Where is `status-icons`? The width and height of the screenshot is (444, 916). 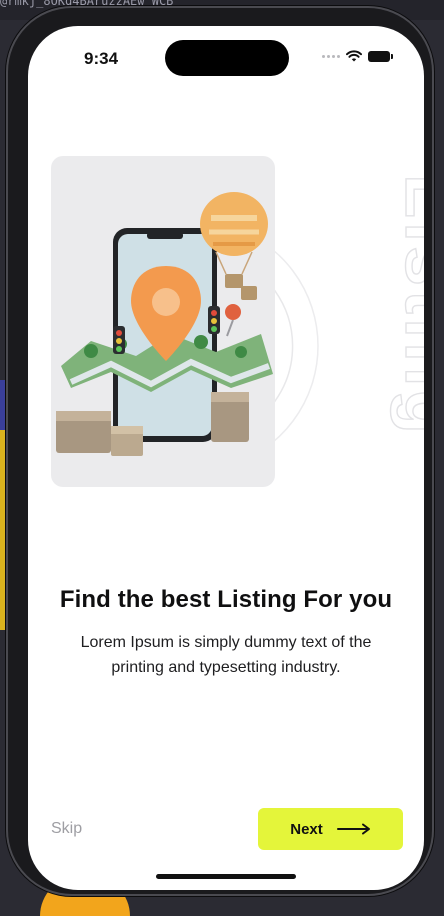
status-icons is located at coordinates (357, 56).